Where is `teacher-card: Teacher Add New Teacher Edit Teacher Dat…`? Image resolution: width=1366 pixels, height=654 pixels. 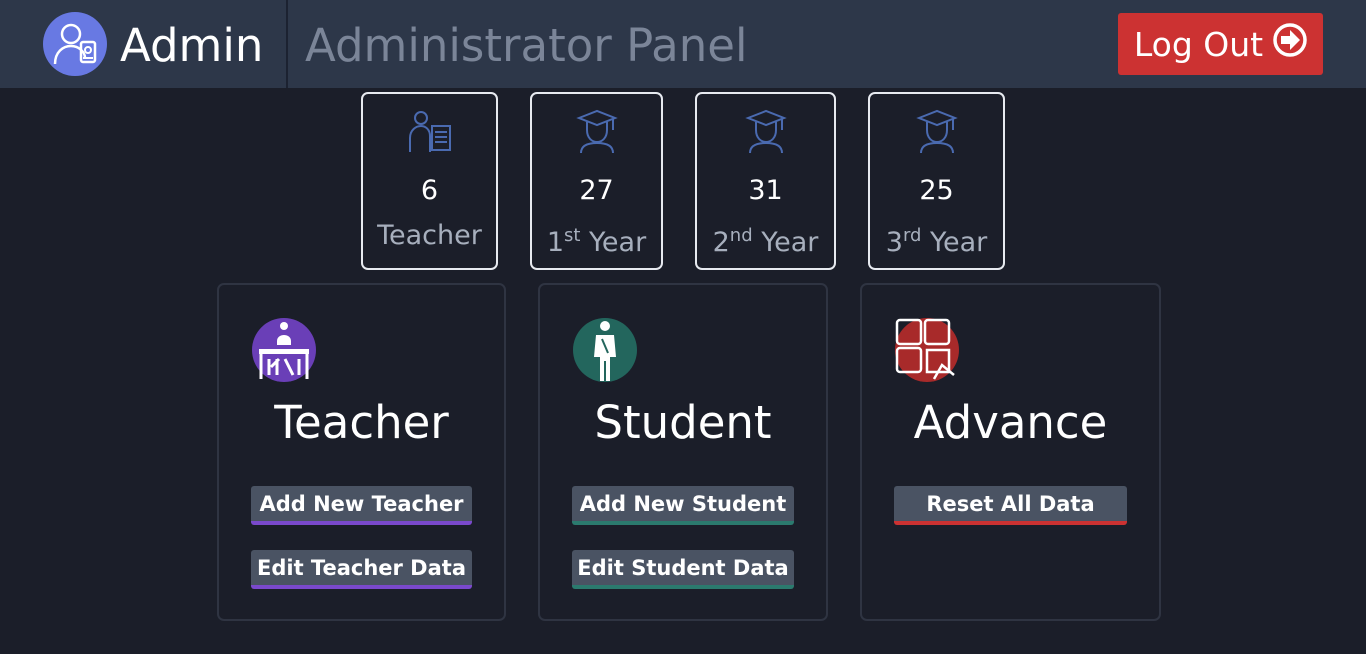 teacher-card: Teacher Add New Teacher Edit Teacher Dat… is located at coordinates (361, 452).